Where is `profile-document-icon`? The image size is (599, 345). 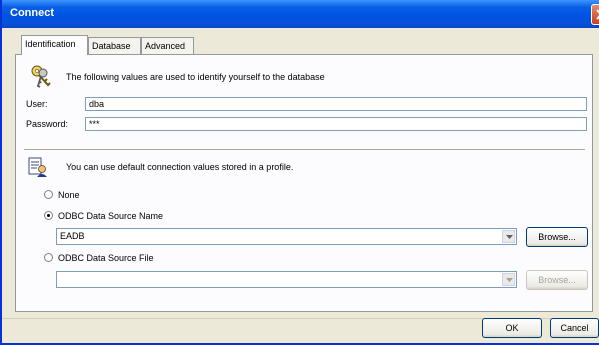
profile-document-icon is located at coordinates (37, 167).